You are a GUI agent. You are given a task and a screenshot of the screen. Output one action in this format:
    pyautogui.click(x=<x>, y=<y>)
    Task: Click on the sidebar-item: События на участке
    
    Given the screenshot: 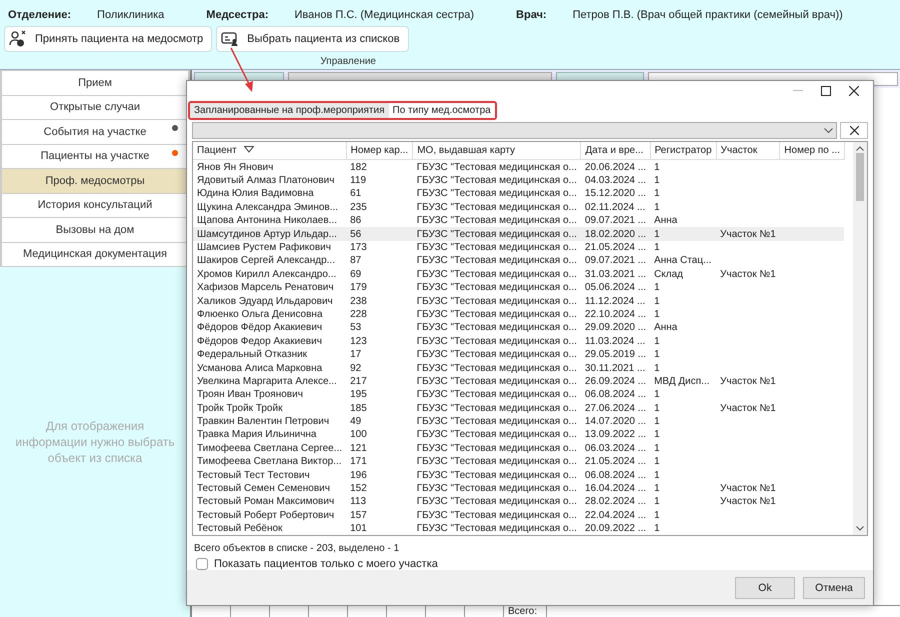 What is the action you would take?
    pyautogui.click(x=95, y=132)
    